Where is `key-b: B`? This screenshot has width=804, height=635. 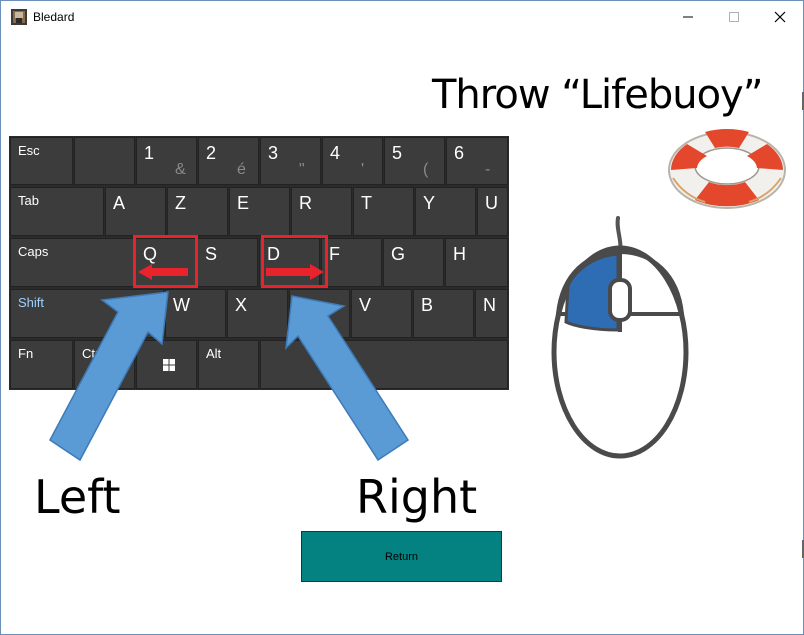 key-b: B is located at coordinates (443, 313).